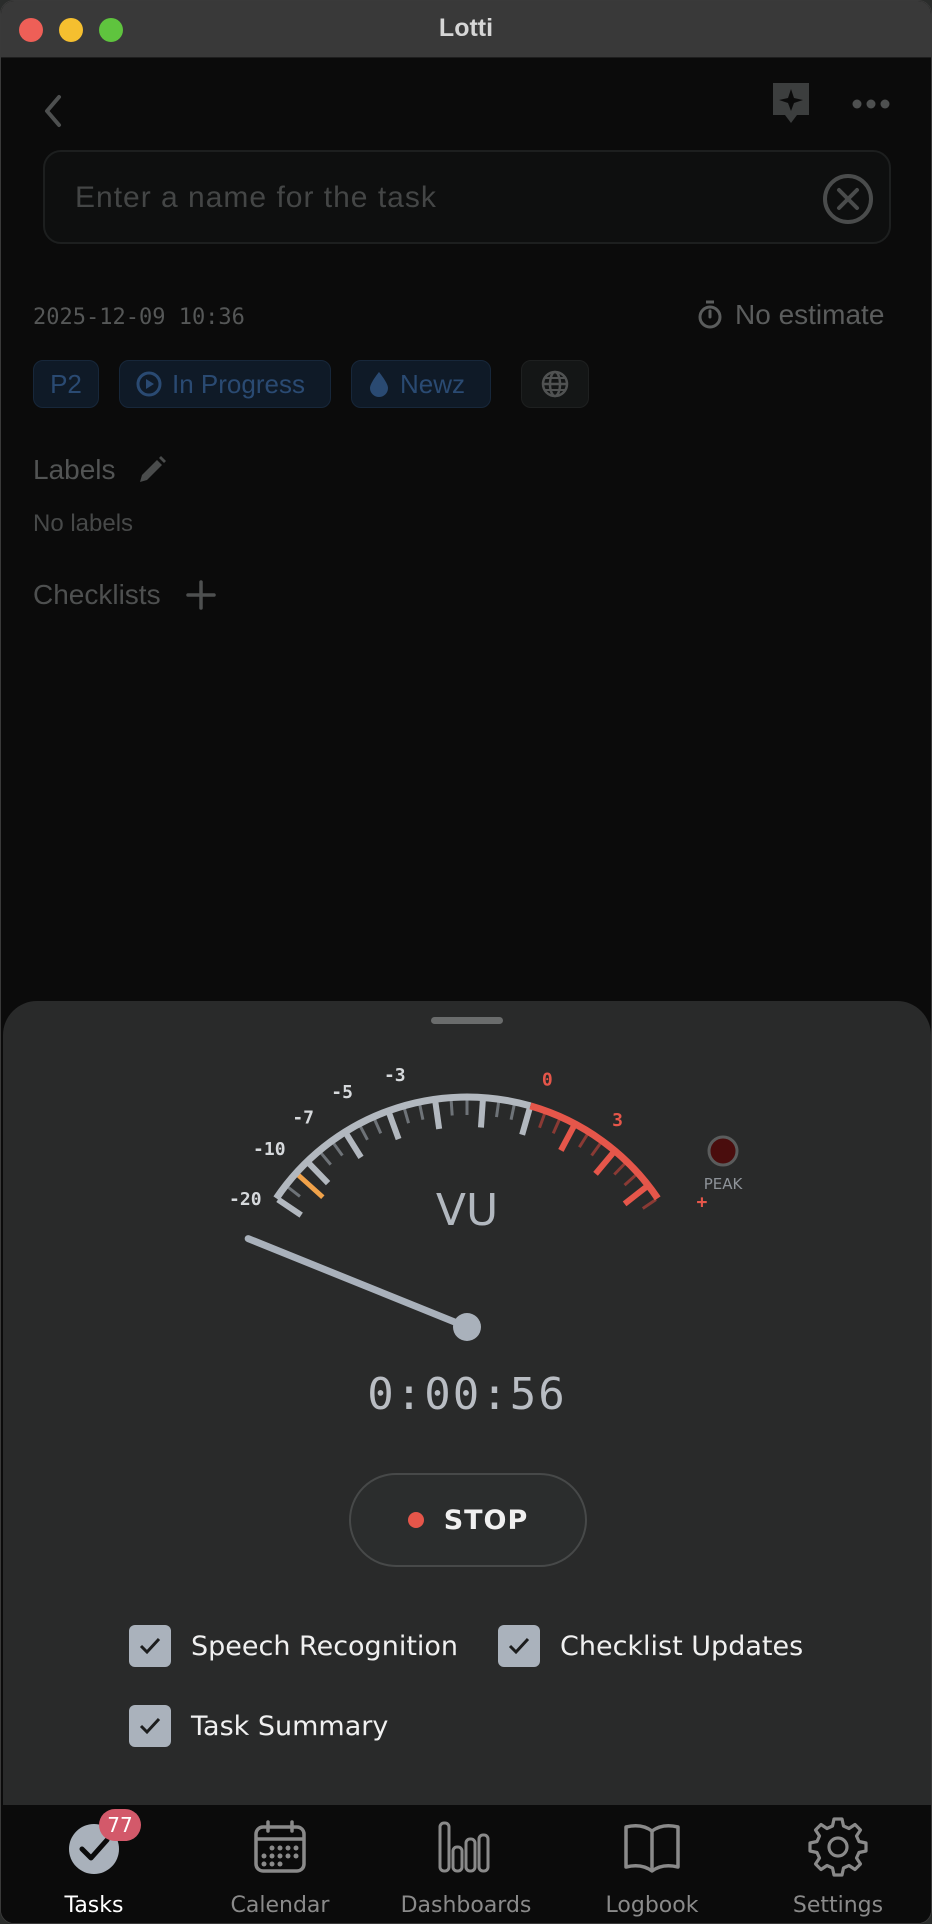 The image size is (932, 1924). I want to click on task-summary-label: Task Summary, so click(290, 1726).